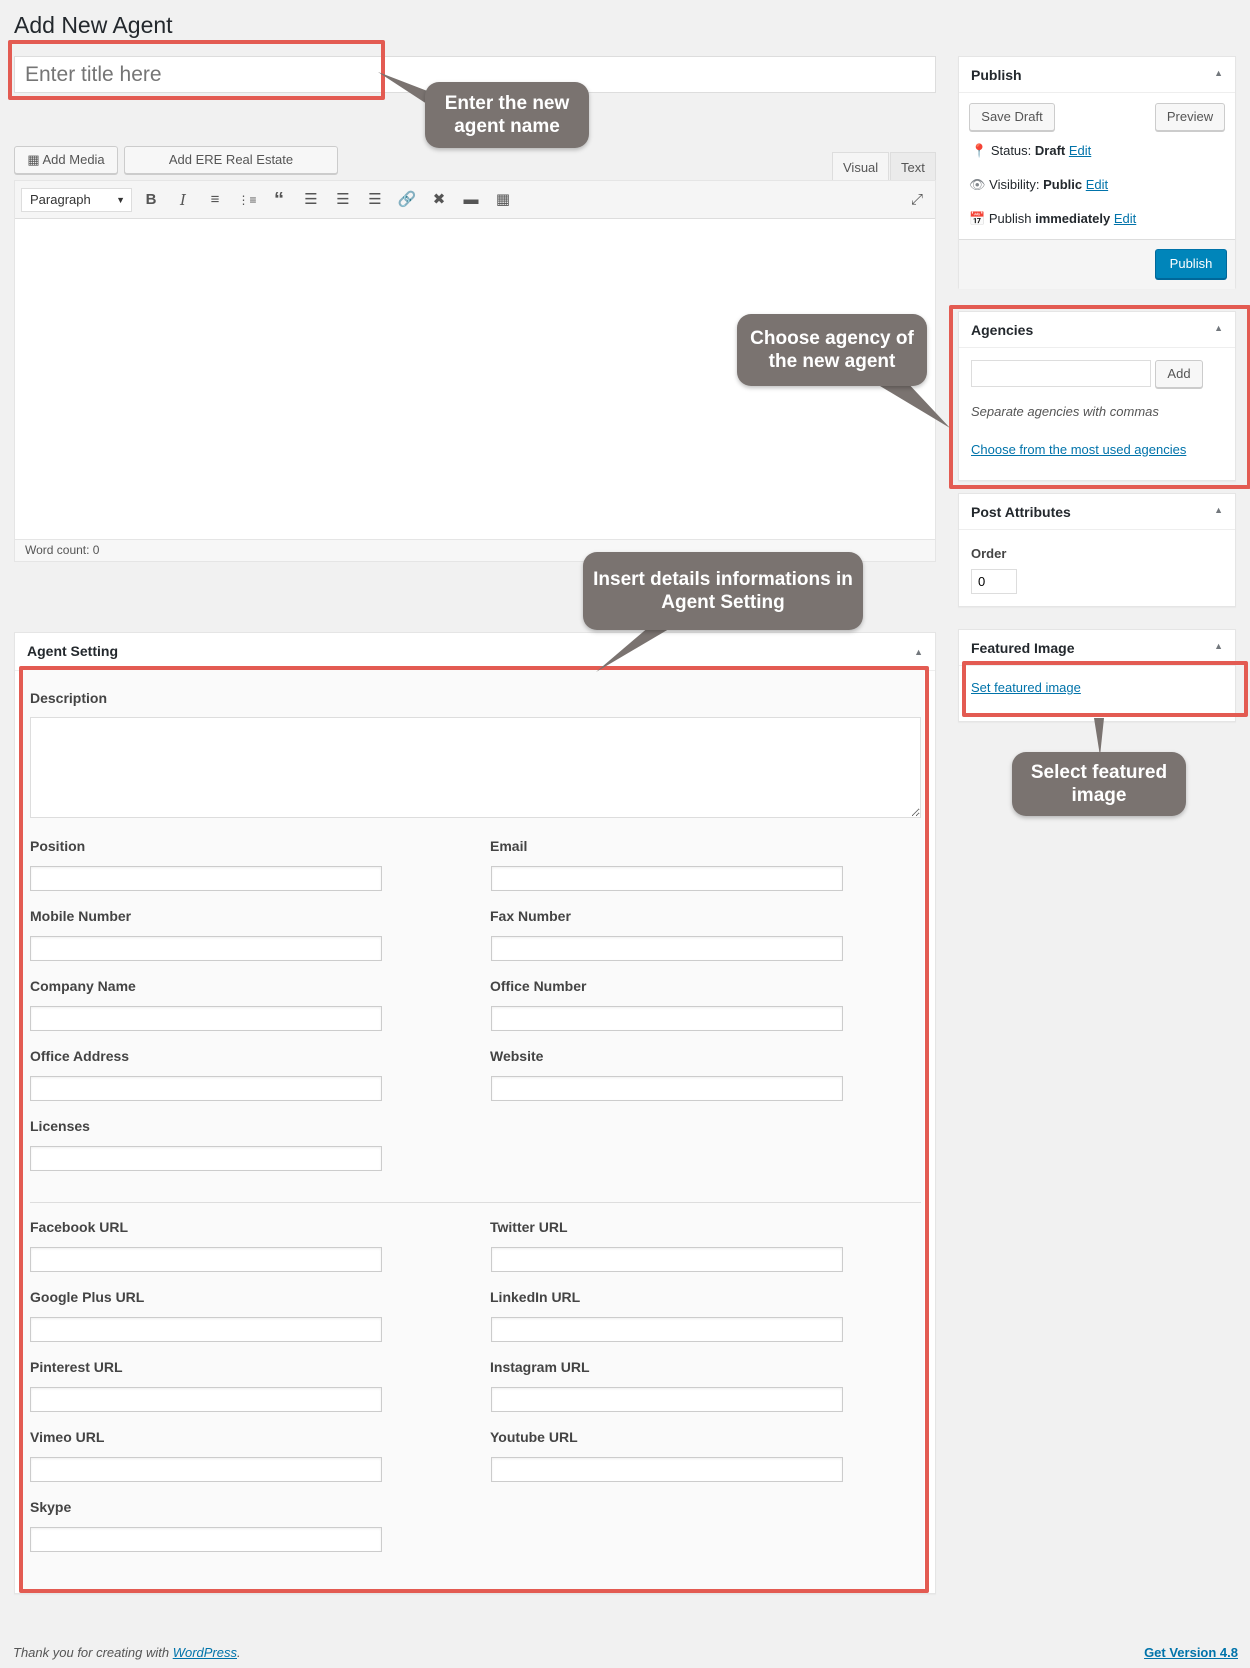 The image size is (1250, 1668). I want to click on title-callout-pointer, so click(404, 89).